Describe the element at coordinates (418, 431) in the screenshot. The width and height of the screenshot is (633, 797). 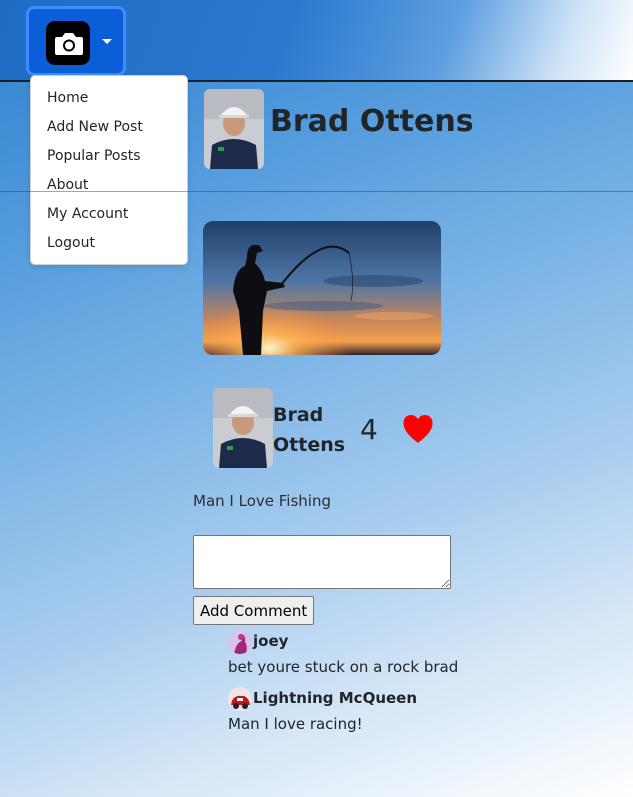
I see `heart-icon` at that location.